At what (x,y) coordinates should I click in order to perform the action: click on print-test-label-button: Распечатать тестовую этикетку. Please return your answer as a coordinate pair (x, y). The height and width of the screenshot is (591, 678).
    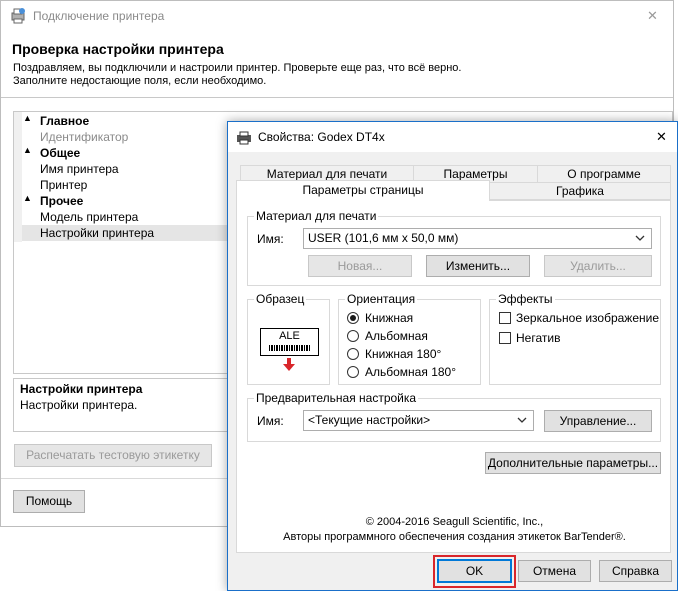
    Looking at the image, I should click on (113, 455).